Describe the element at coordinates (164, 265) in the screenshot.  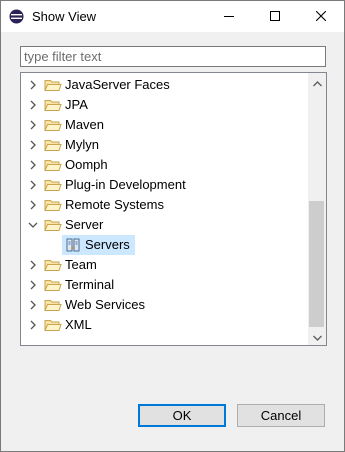
I see `tree-item-team: Team` at that location.